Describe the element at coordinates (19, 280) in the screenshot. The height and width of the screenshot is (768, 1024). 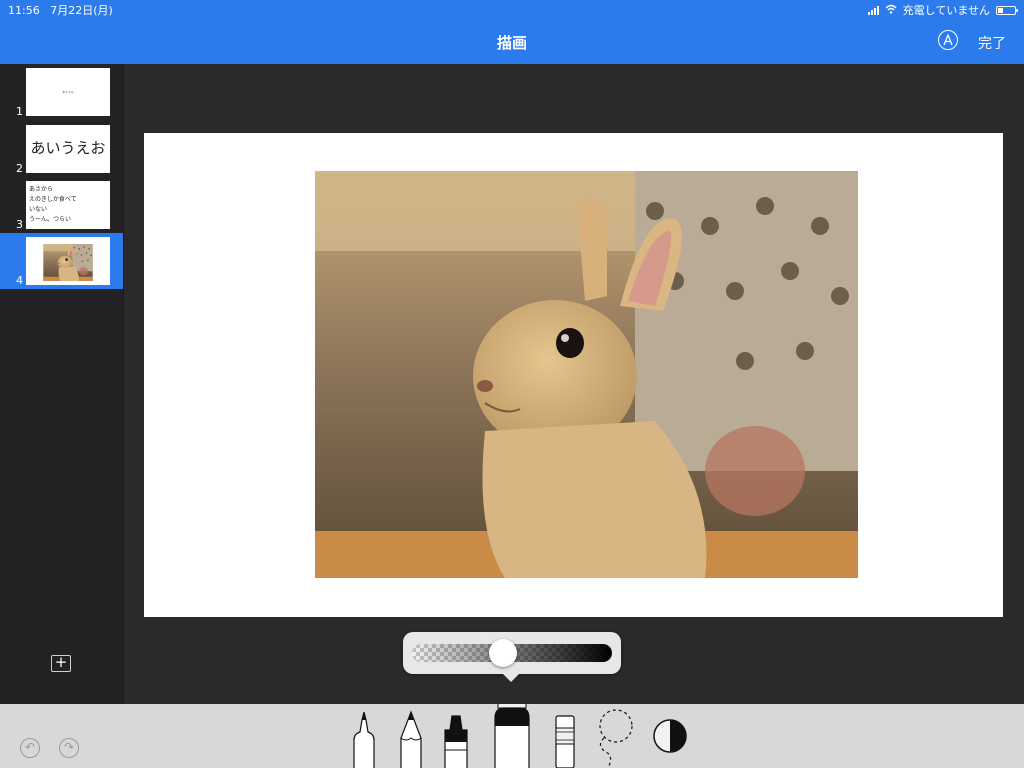
I see `slide-number: 4` at that location.